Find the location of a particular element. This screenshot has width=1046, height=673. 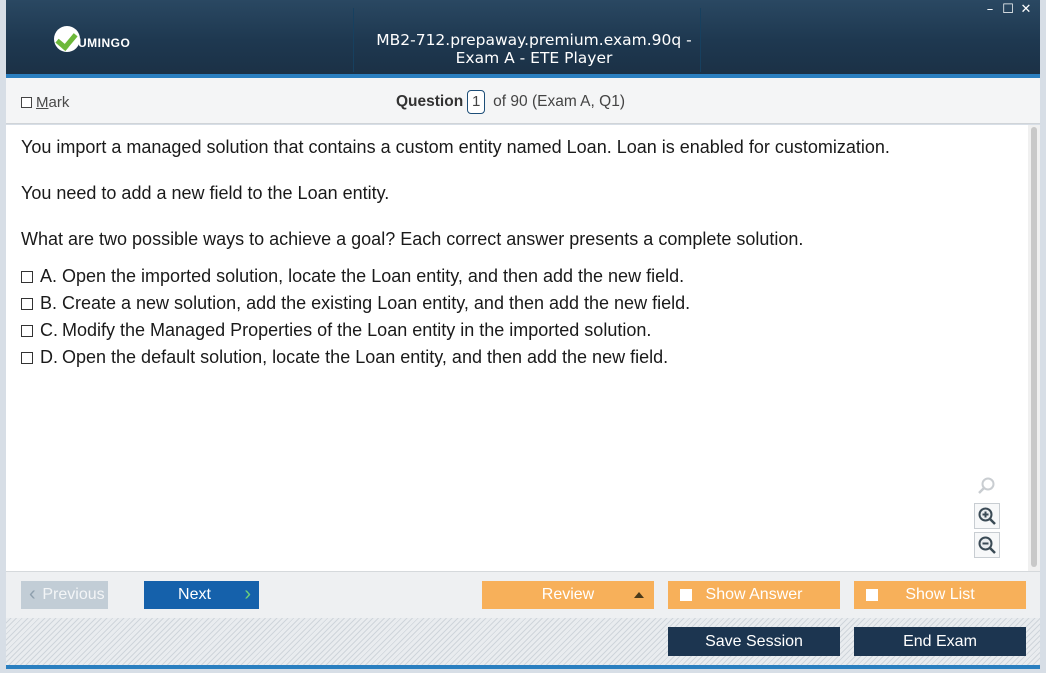

show-answer-label: Show Answer is located at coordinates (754, 594).